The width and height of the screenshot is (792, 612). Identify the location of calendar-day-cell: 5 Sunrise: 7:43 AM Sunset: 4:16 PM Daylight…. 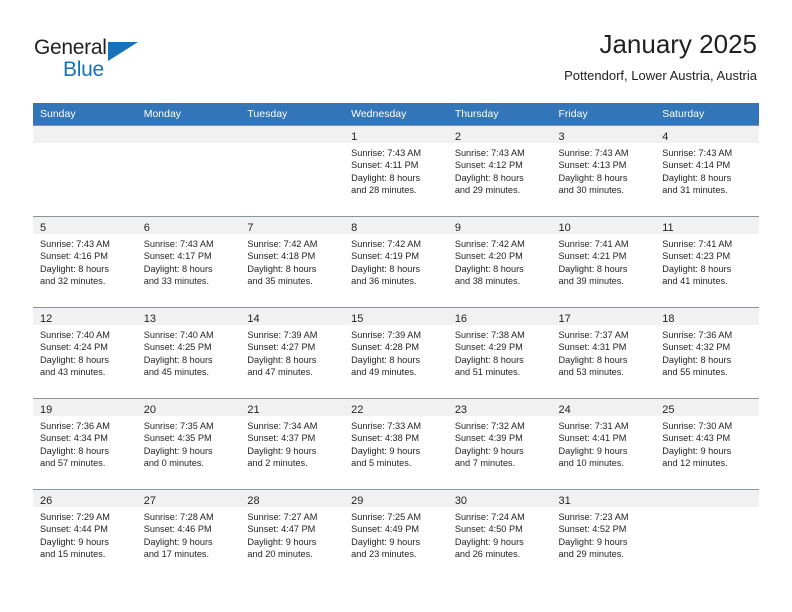
(85, 262).